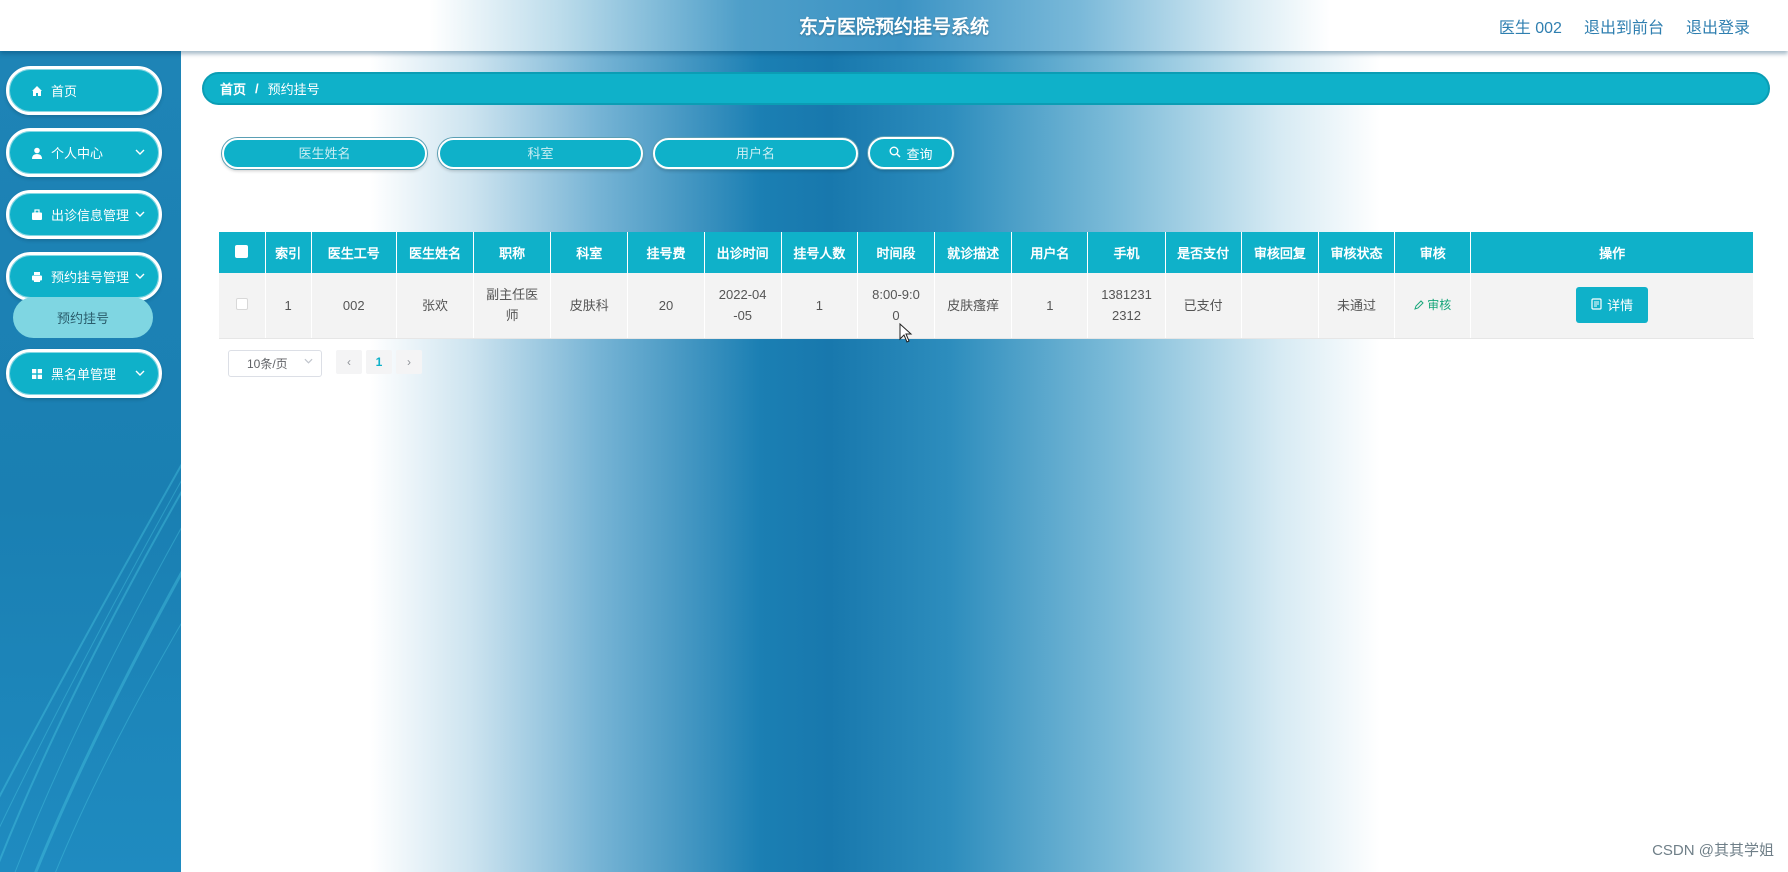 This screenshot has width=1788, height=872. I want to click on department-input, so click(540, 153).